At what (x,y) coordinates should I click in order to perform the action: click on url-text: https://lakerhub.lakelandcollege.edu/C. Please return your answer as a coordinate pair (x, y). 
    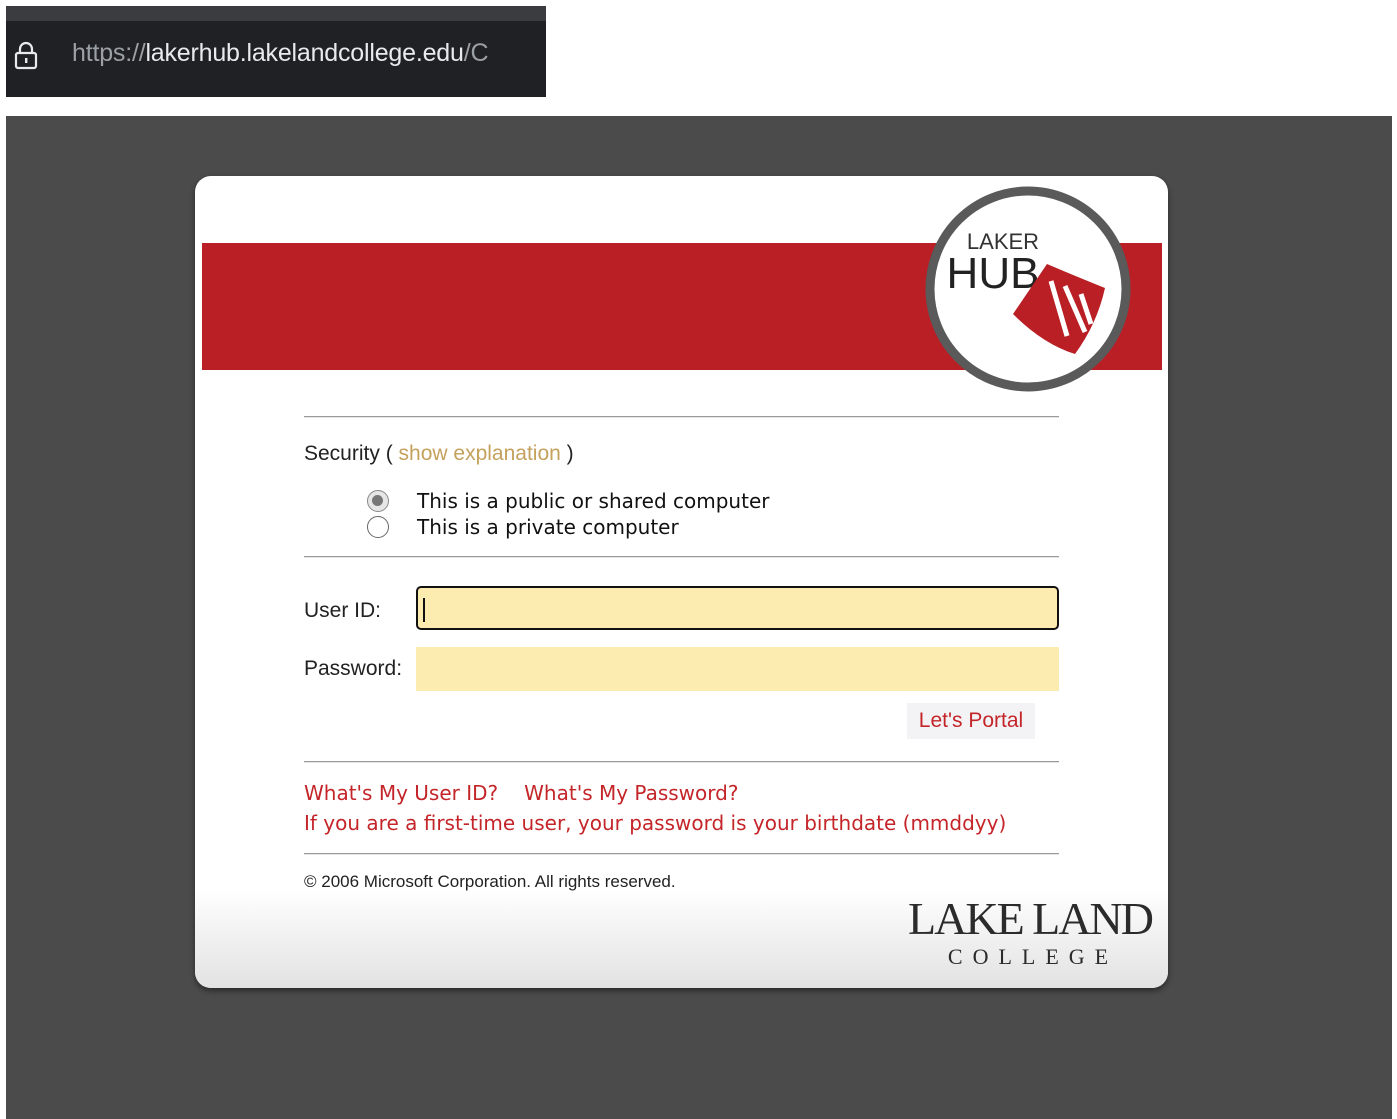
    Looking at the image, I should click on (280, 53).